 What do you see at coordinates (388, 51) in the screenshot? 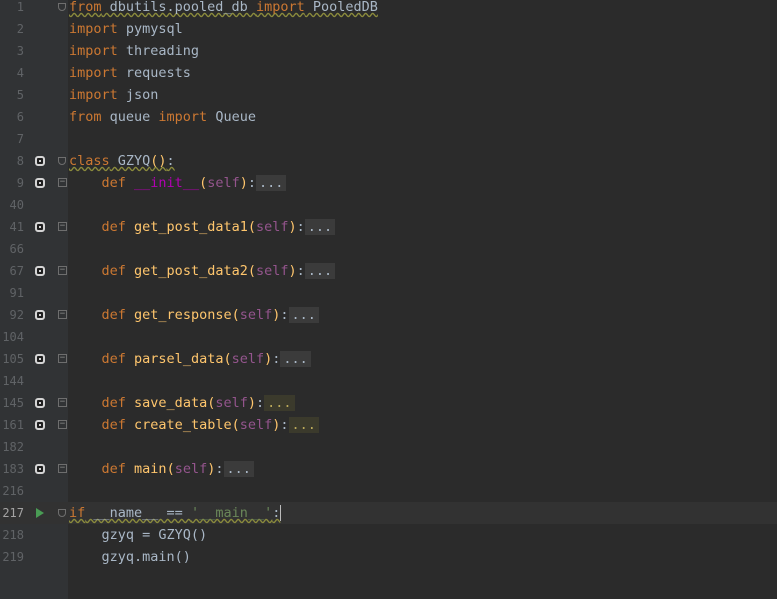
I see `code-line-3: 3 import threading` at bounding box center [388, 51].